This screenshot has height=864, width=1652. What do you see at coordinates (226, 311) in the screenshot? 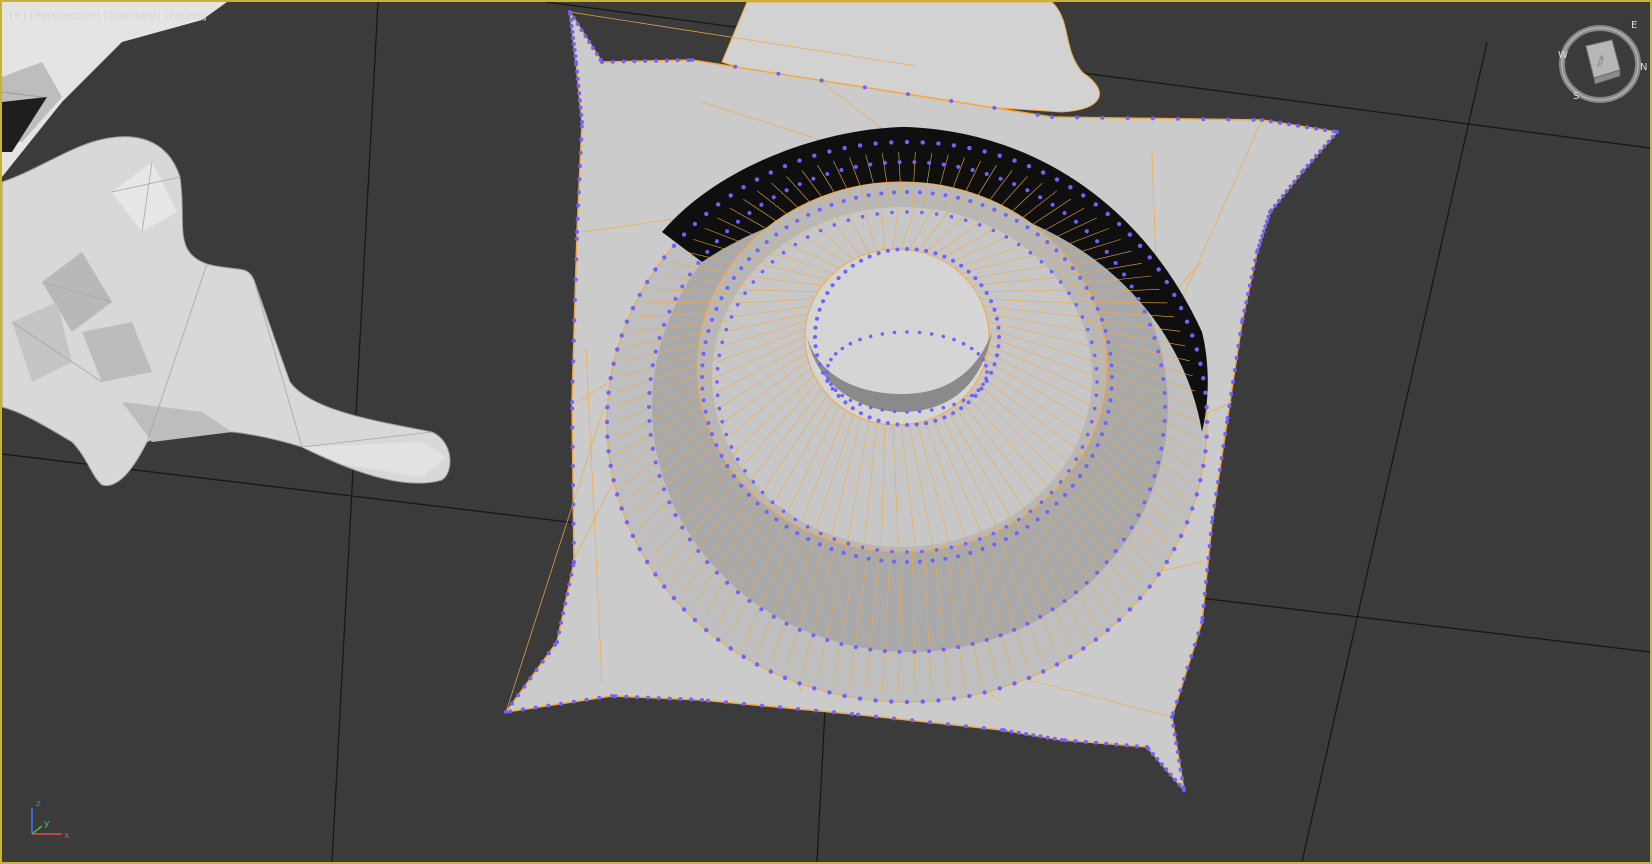
I see `background-mesh-left` at bounding box center [226, 311].